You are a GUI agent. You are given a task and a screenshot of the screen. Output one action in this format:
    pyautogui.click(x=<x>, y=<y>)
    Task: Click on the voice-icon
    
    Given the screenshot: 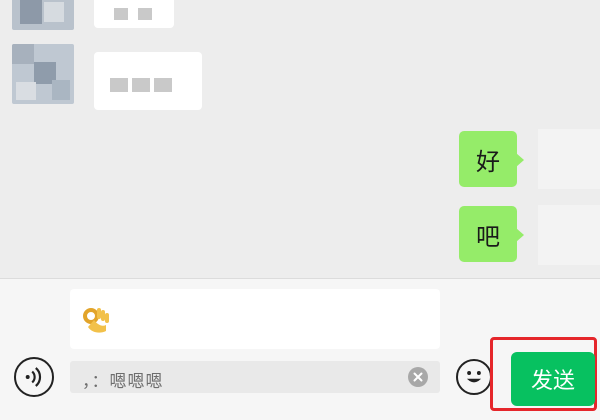 What is the action you would take?
    pyautogui.click(x=34, y=377)
    